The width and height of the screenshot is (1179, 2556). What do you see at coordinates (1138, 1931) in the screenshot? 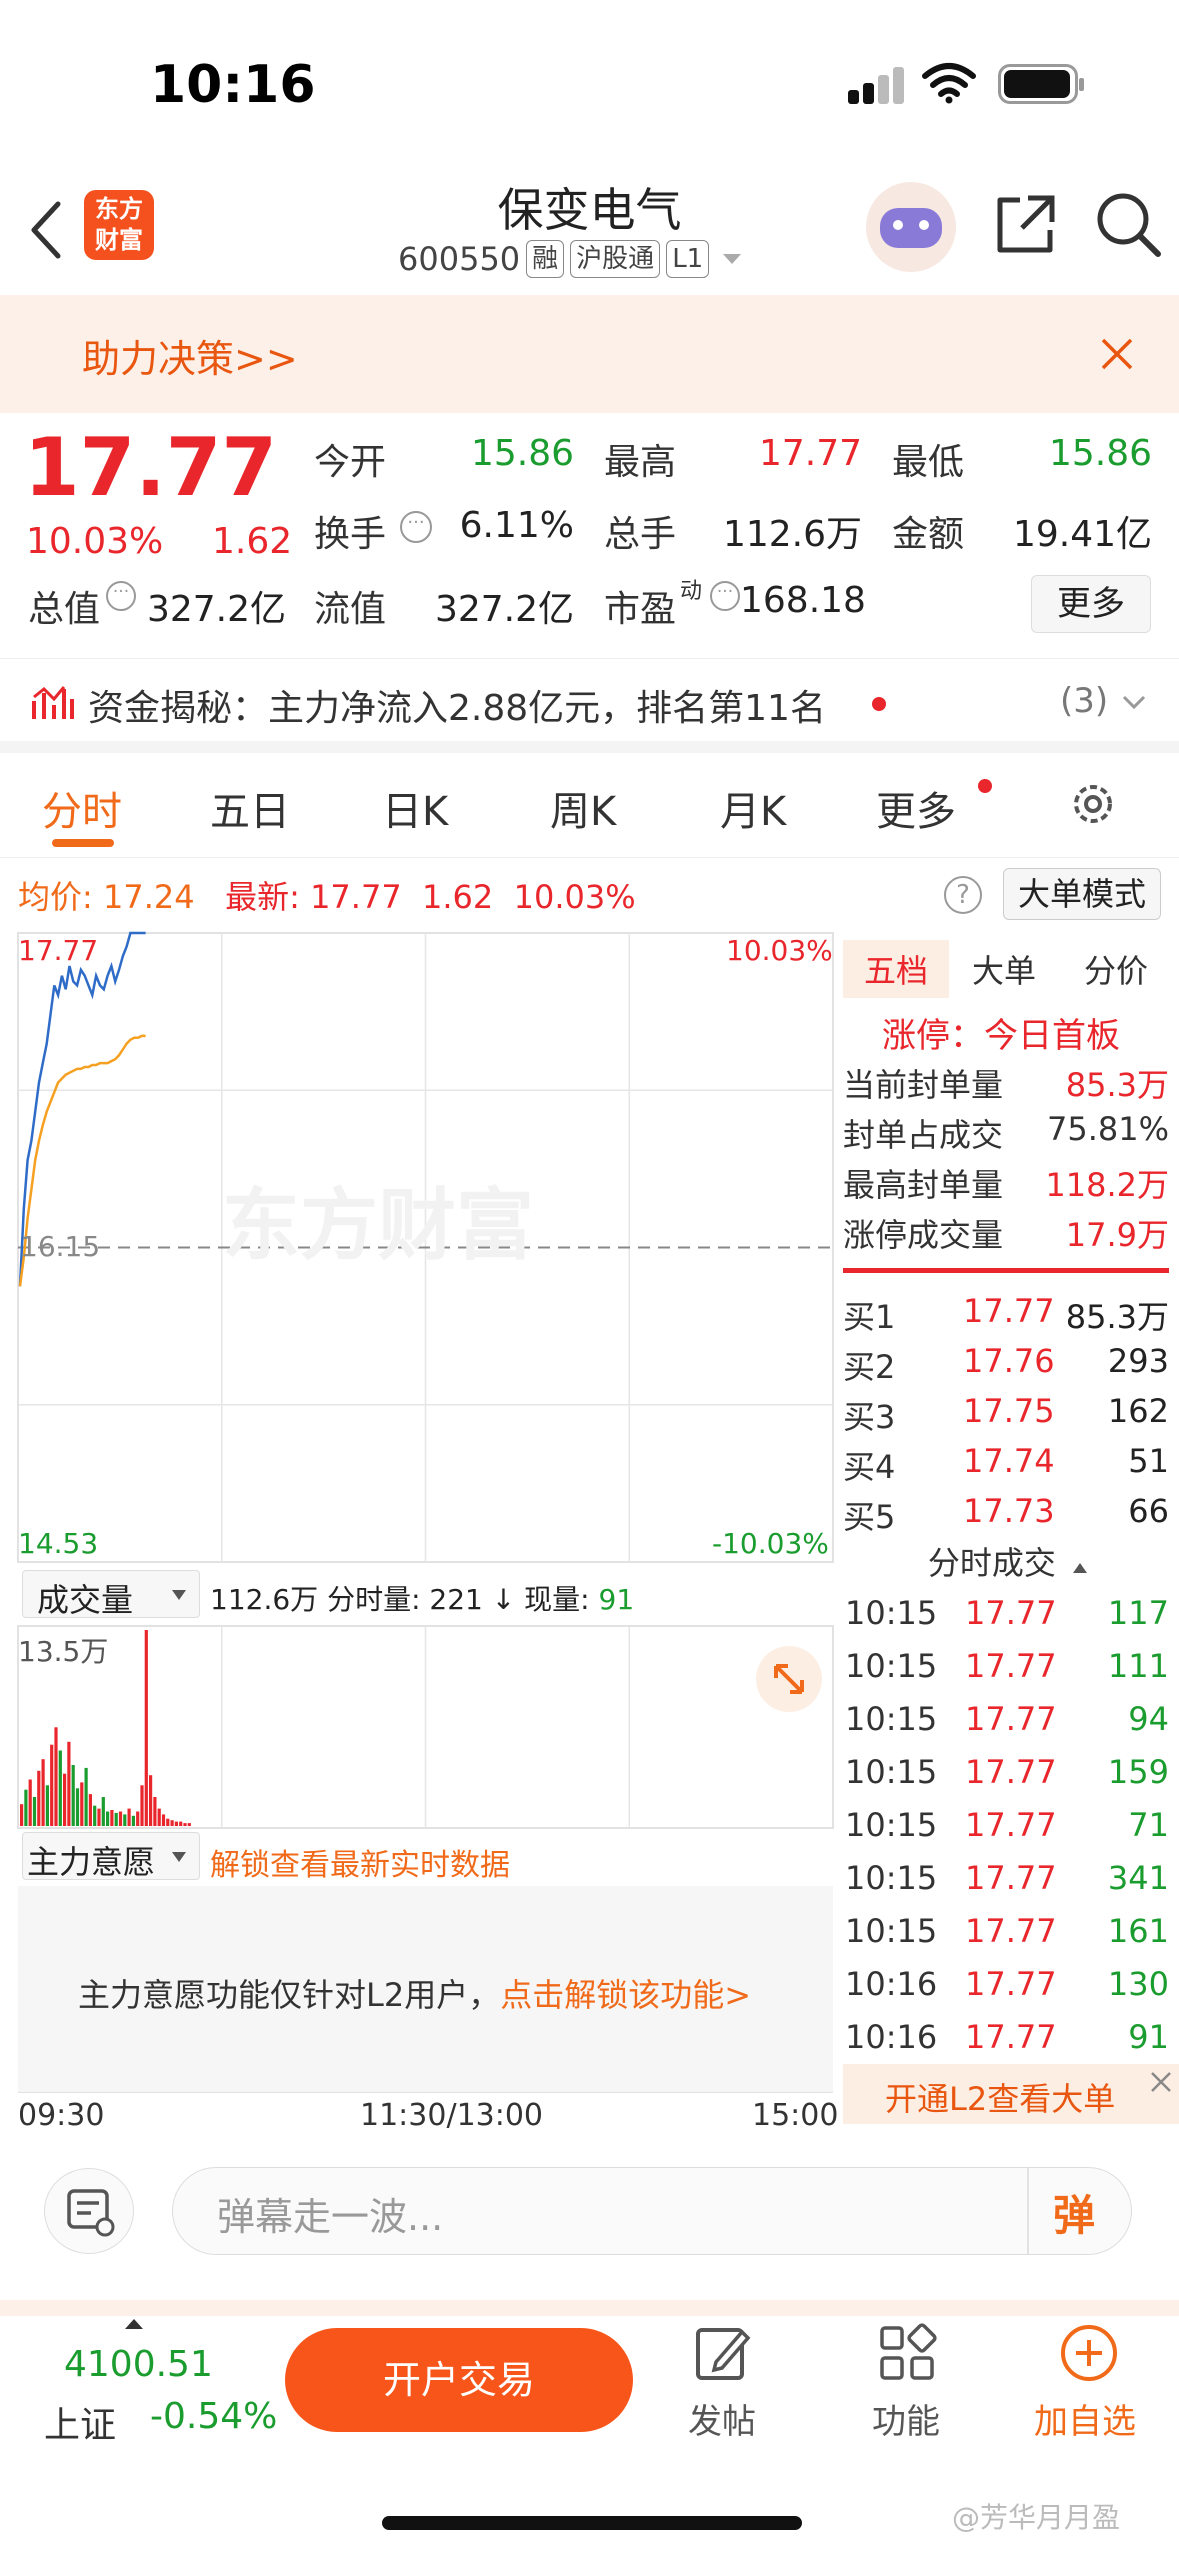
I see `tick-volume: 161` at bounding box center [1138, 1931].